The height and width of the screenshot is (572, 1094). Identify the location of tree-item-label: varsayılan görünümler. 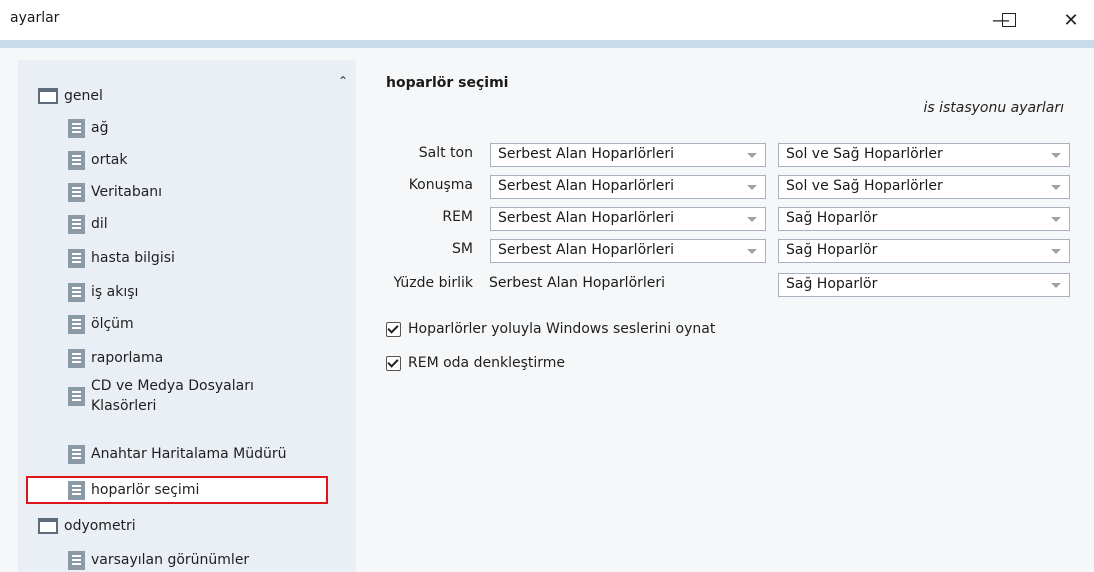
(170, 560).